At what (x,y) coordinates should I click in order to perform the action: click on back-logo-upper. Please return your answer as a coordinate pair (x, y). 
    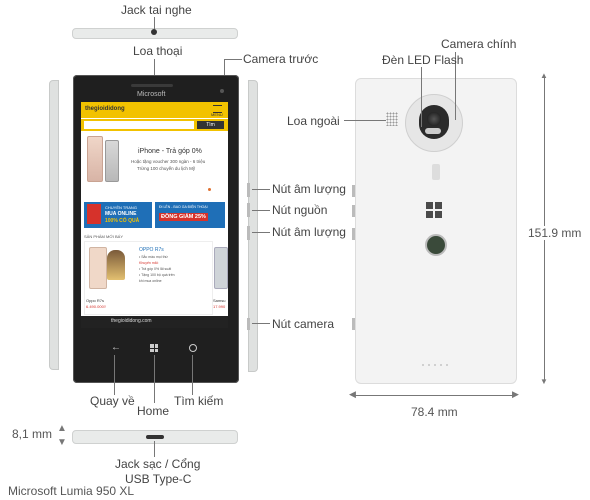
    Looking at the image, I should click on (436, 172).